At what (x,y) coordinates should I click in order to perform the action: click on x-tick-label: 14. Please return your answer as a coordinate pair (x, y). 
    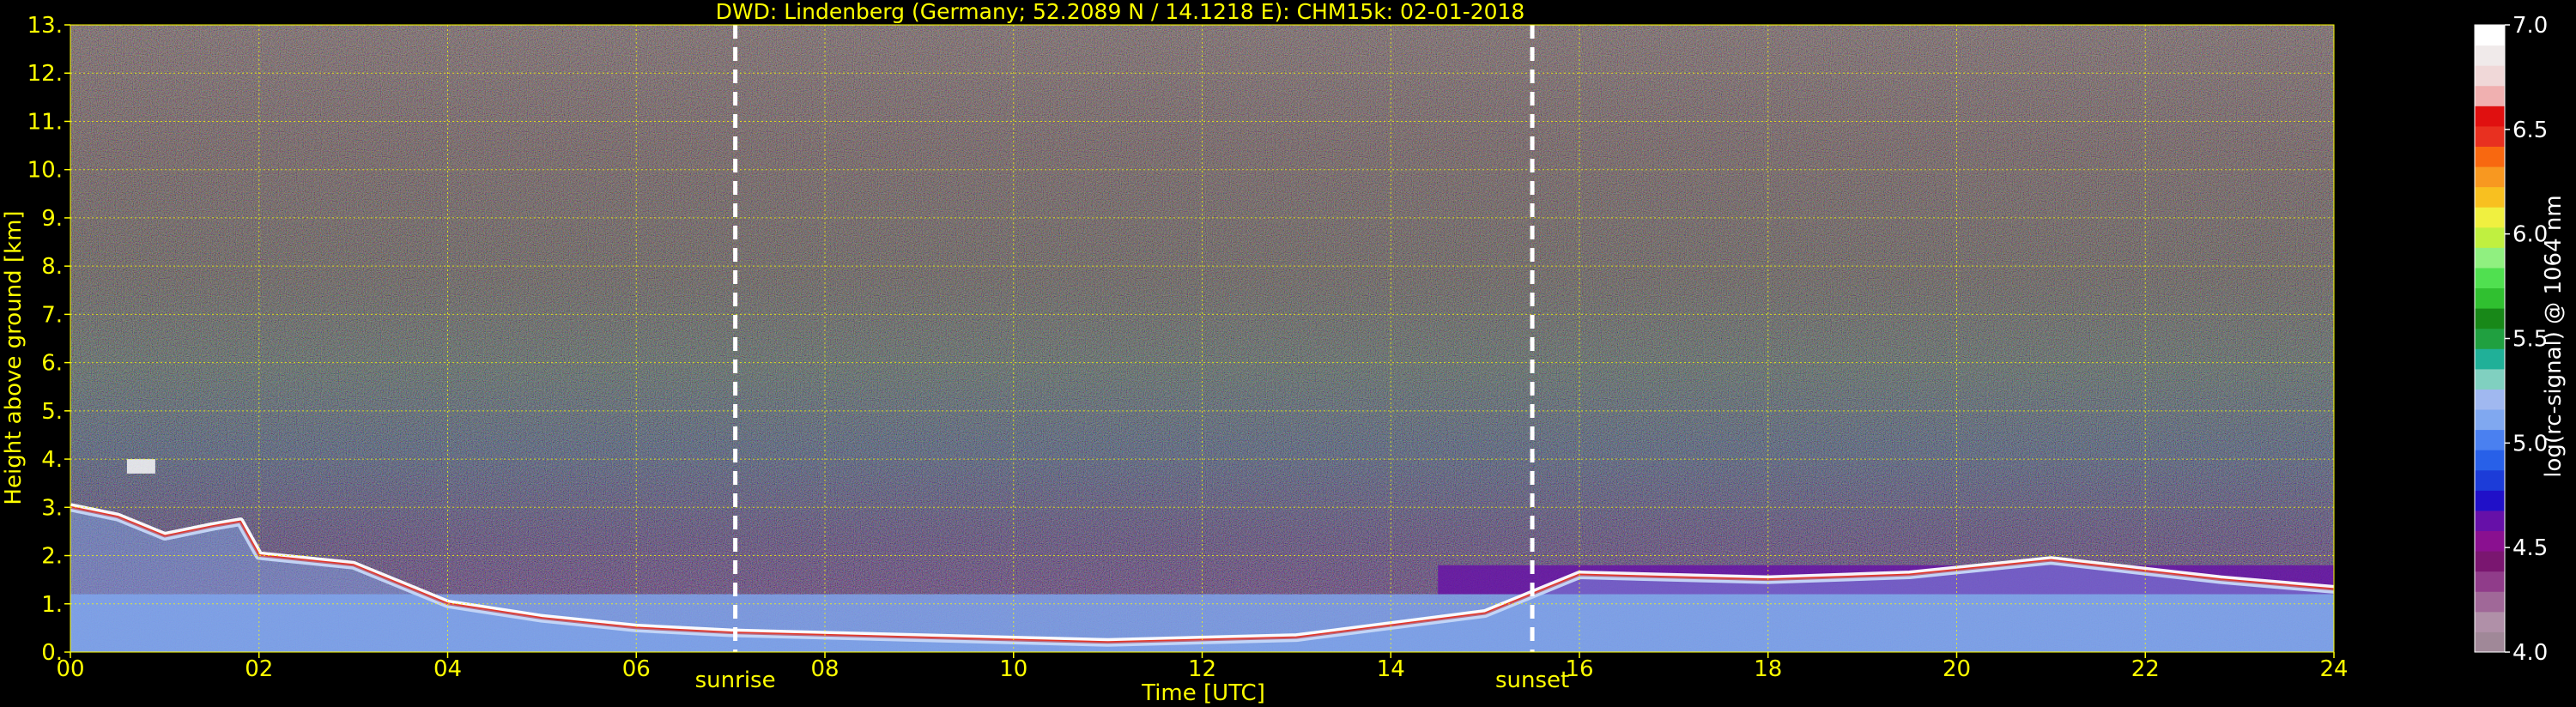
    Looking at the image, I should click on (1391, 669).